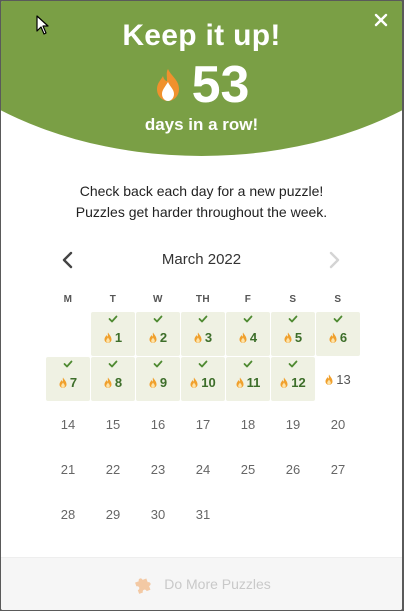  I want to click on day-number: 18, so click(248, 424).